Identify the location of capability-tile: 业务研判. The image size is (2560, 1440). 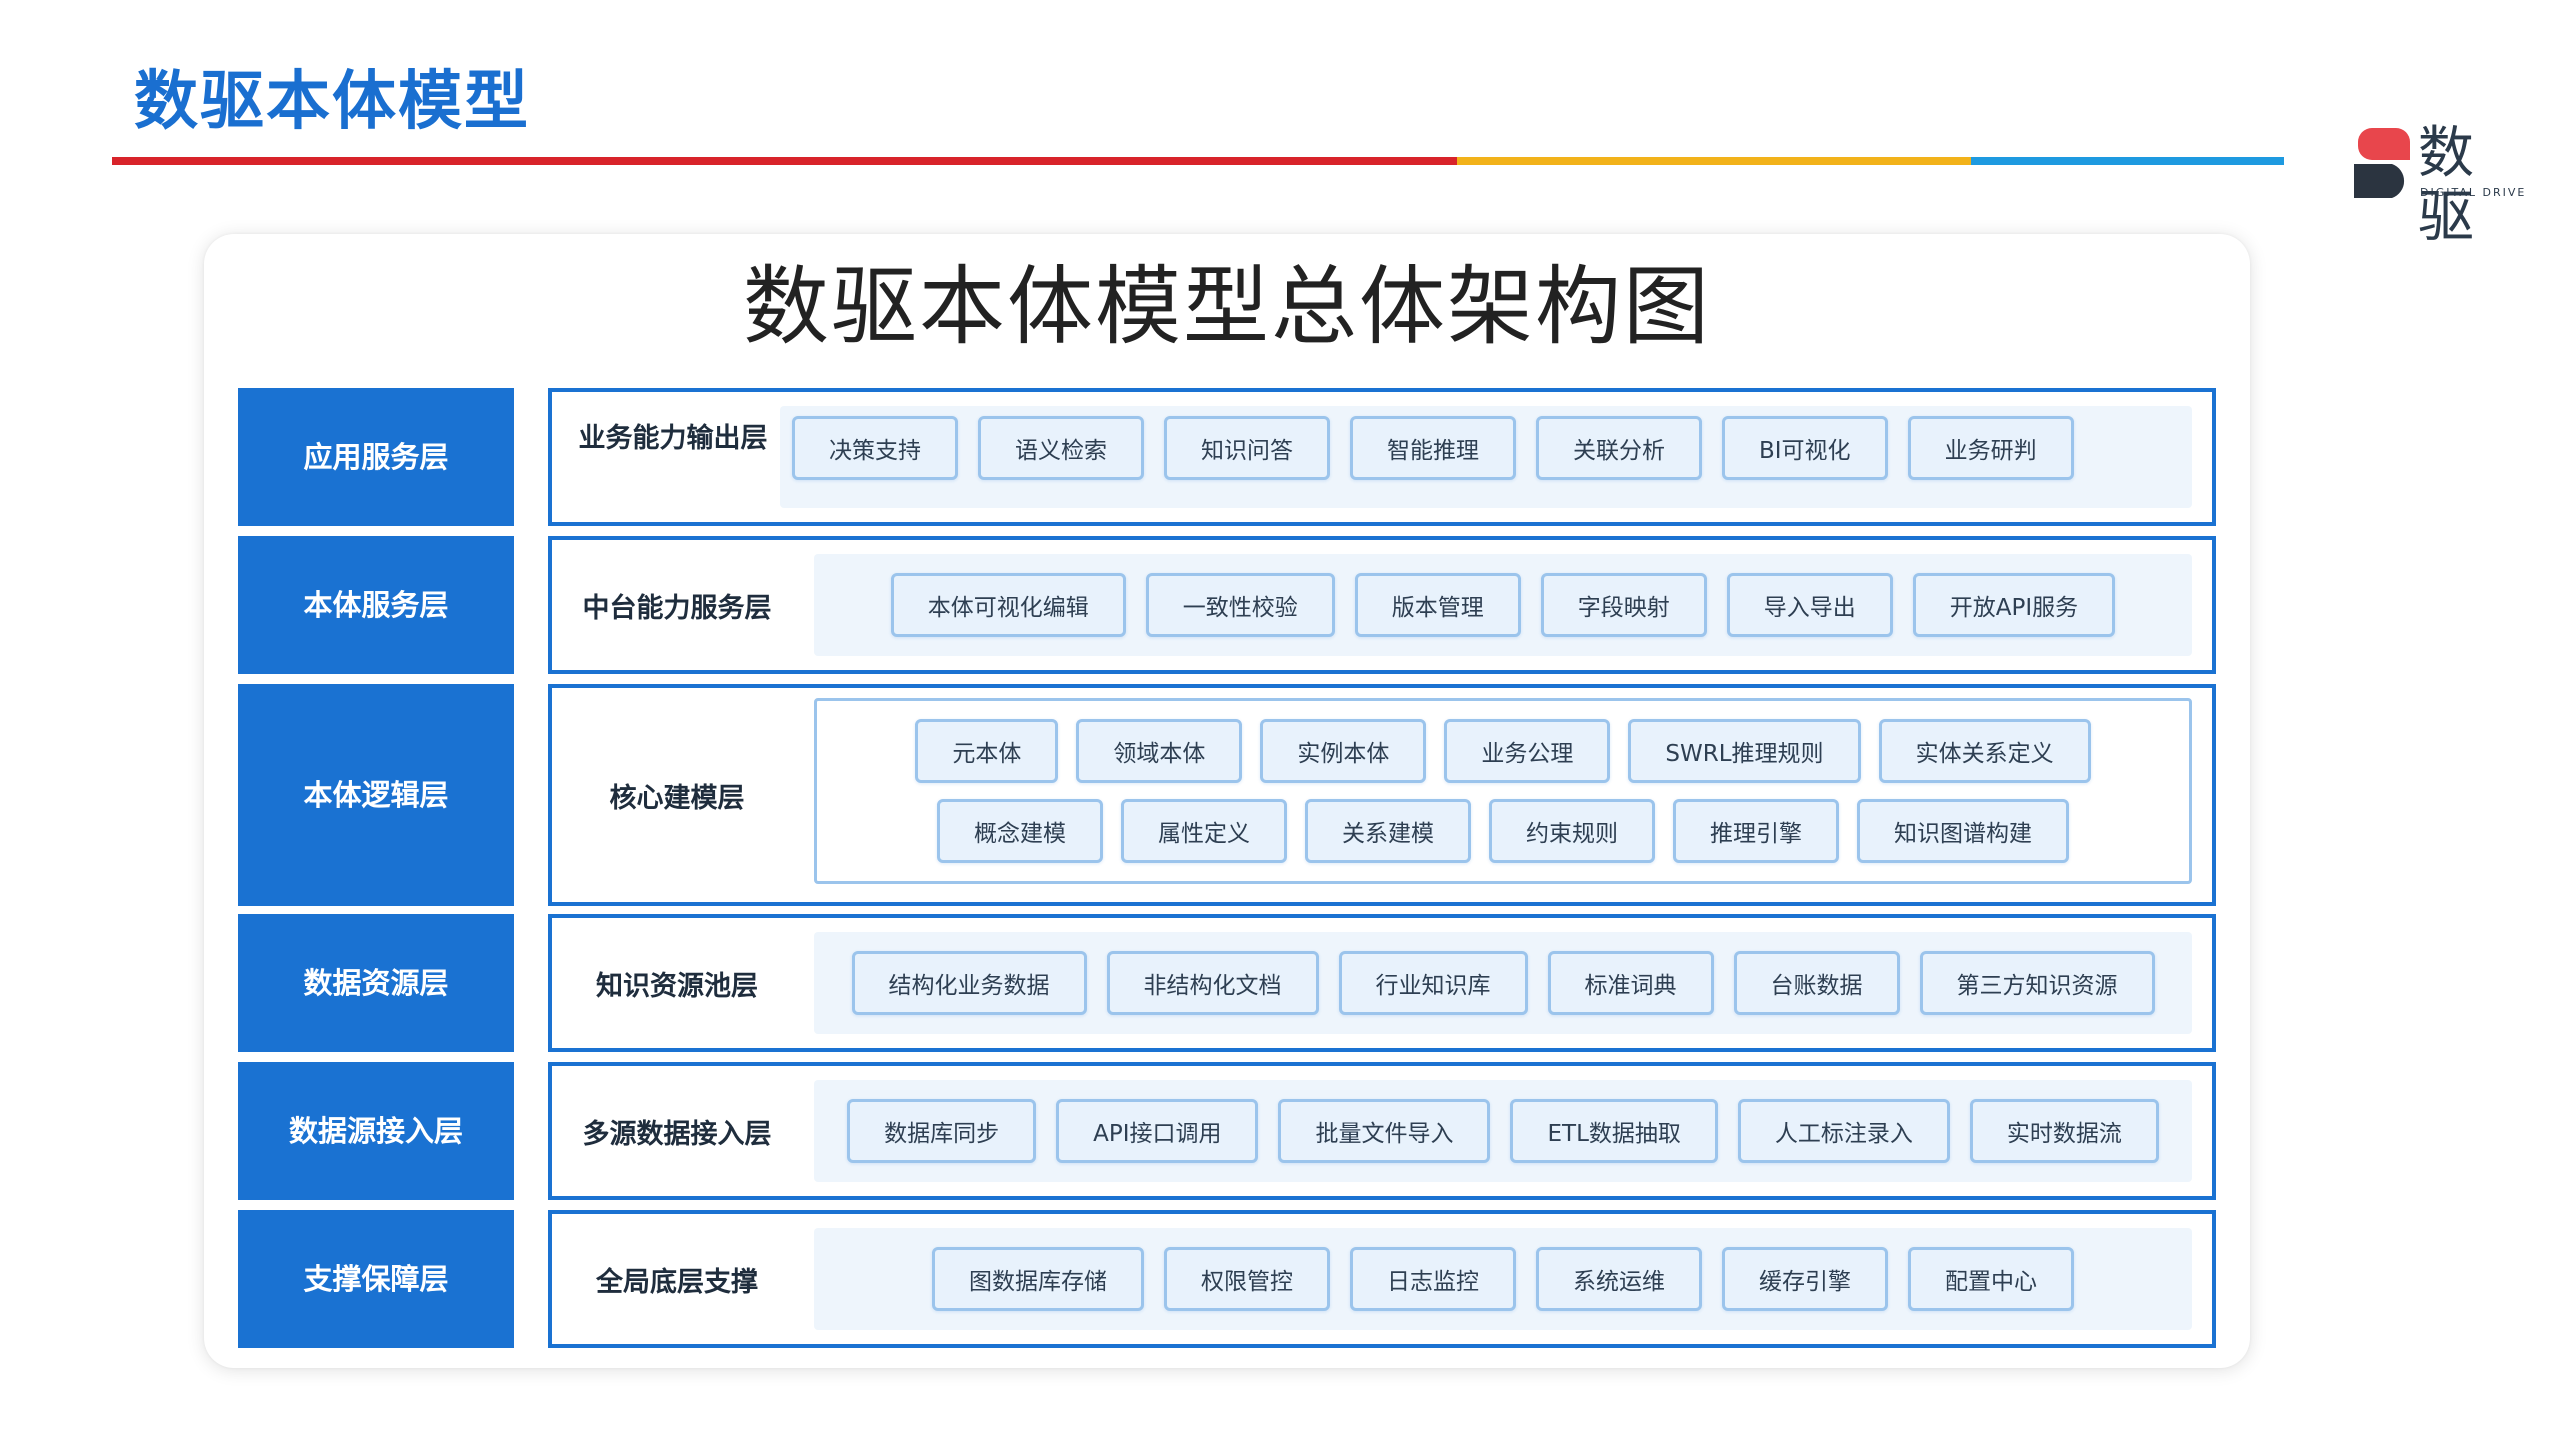
(1990, 448).